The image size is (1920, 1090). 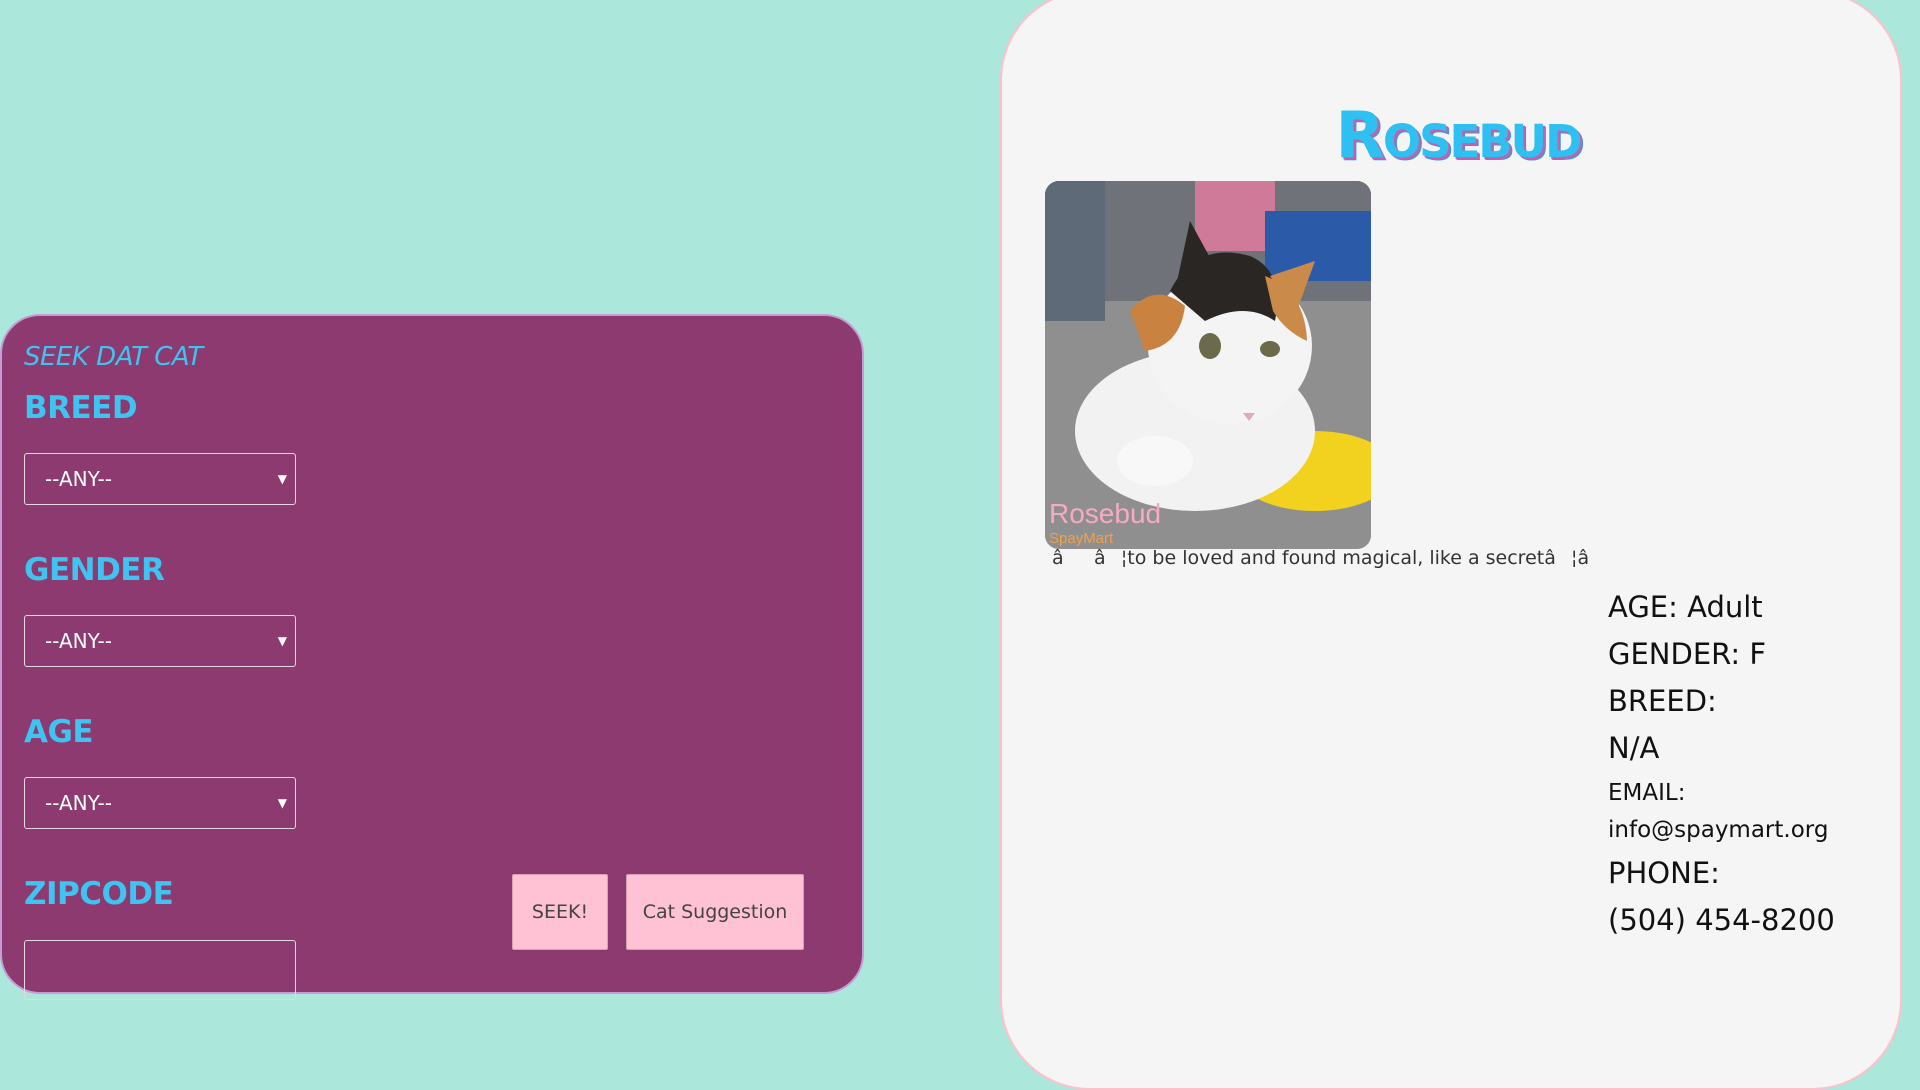 I want to click on cat-photo: Rosebud SpayMart, so click(x=1208, y=365).